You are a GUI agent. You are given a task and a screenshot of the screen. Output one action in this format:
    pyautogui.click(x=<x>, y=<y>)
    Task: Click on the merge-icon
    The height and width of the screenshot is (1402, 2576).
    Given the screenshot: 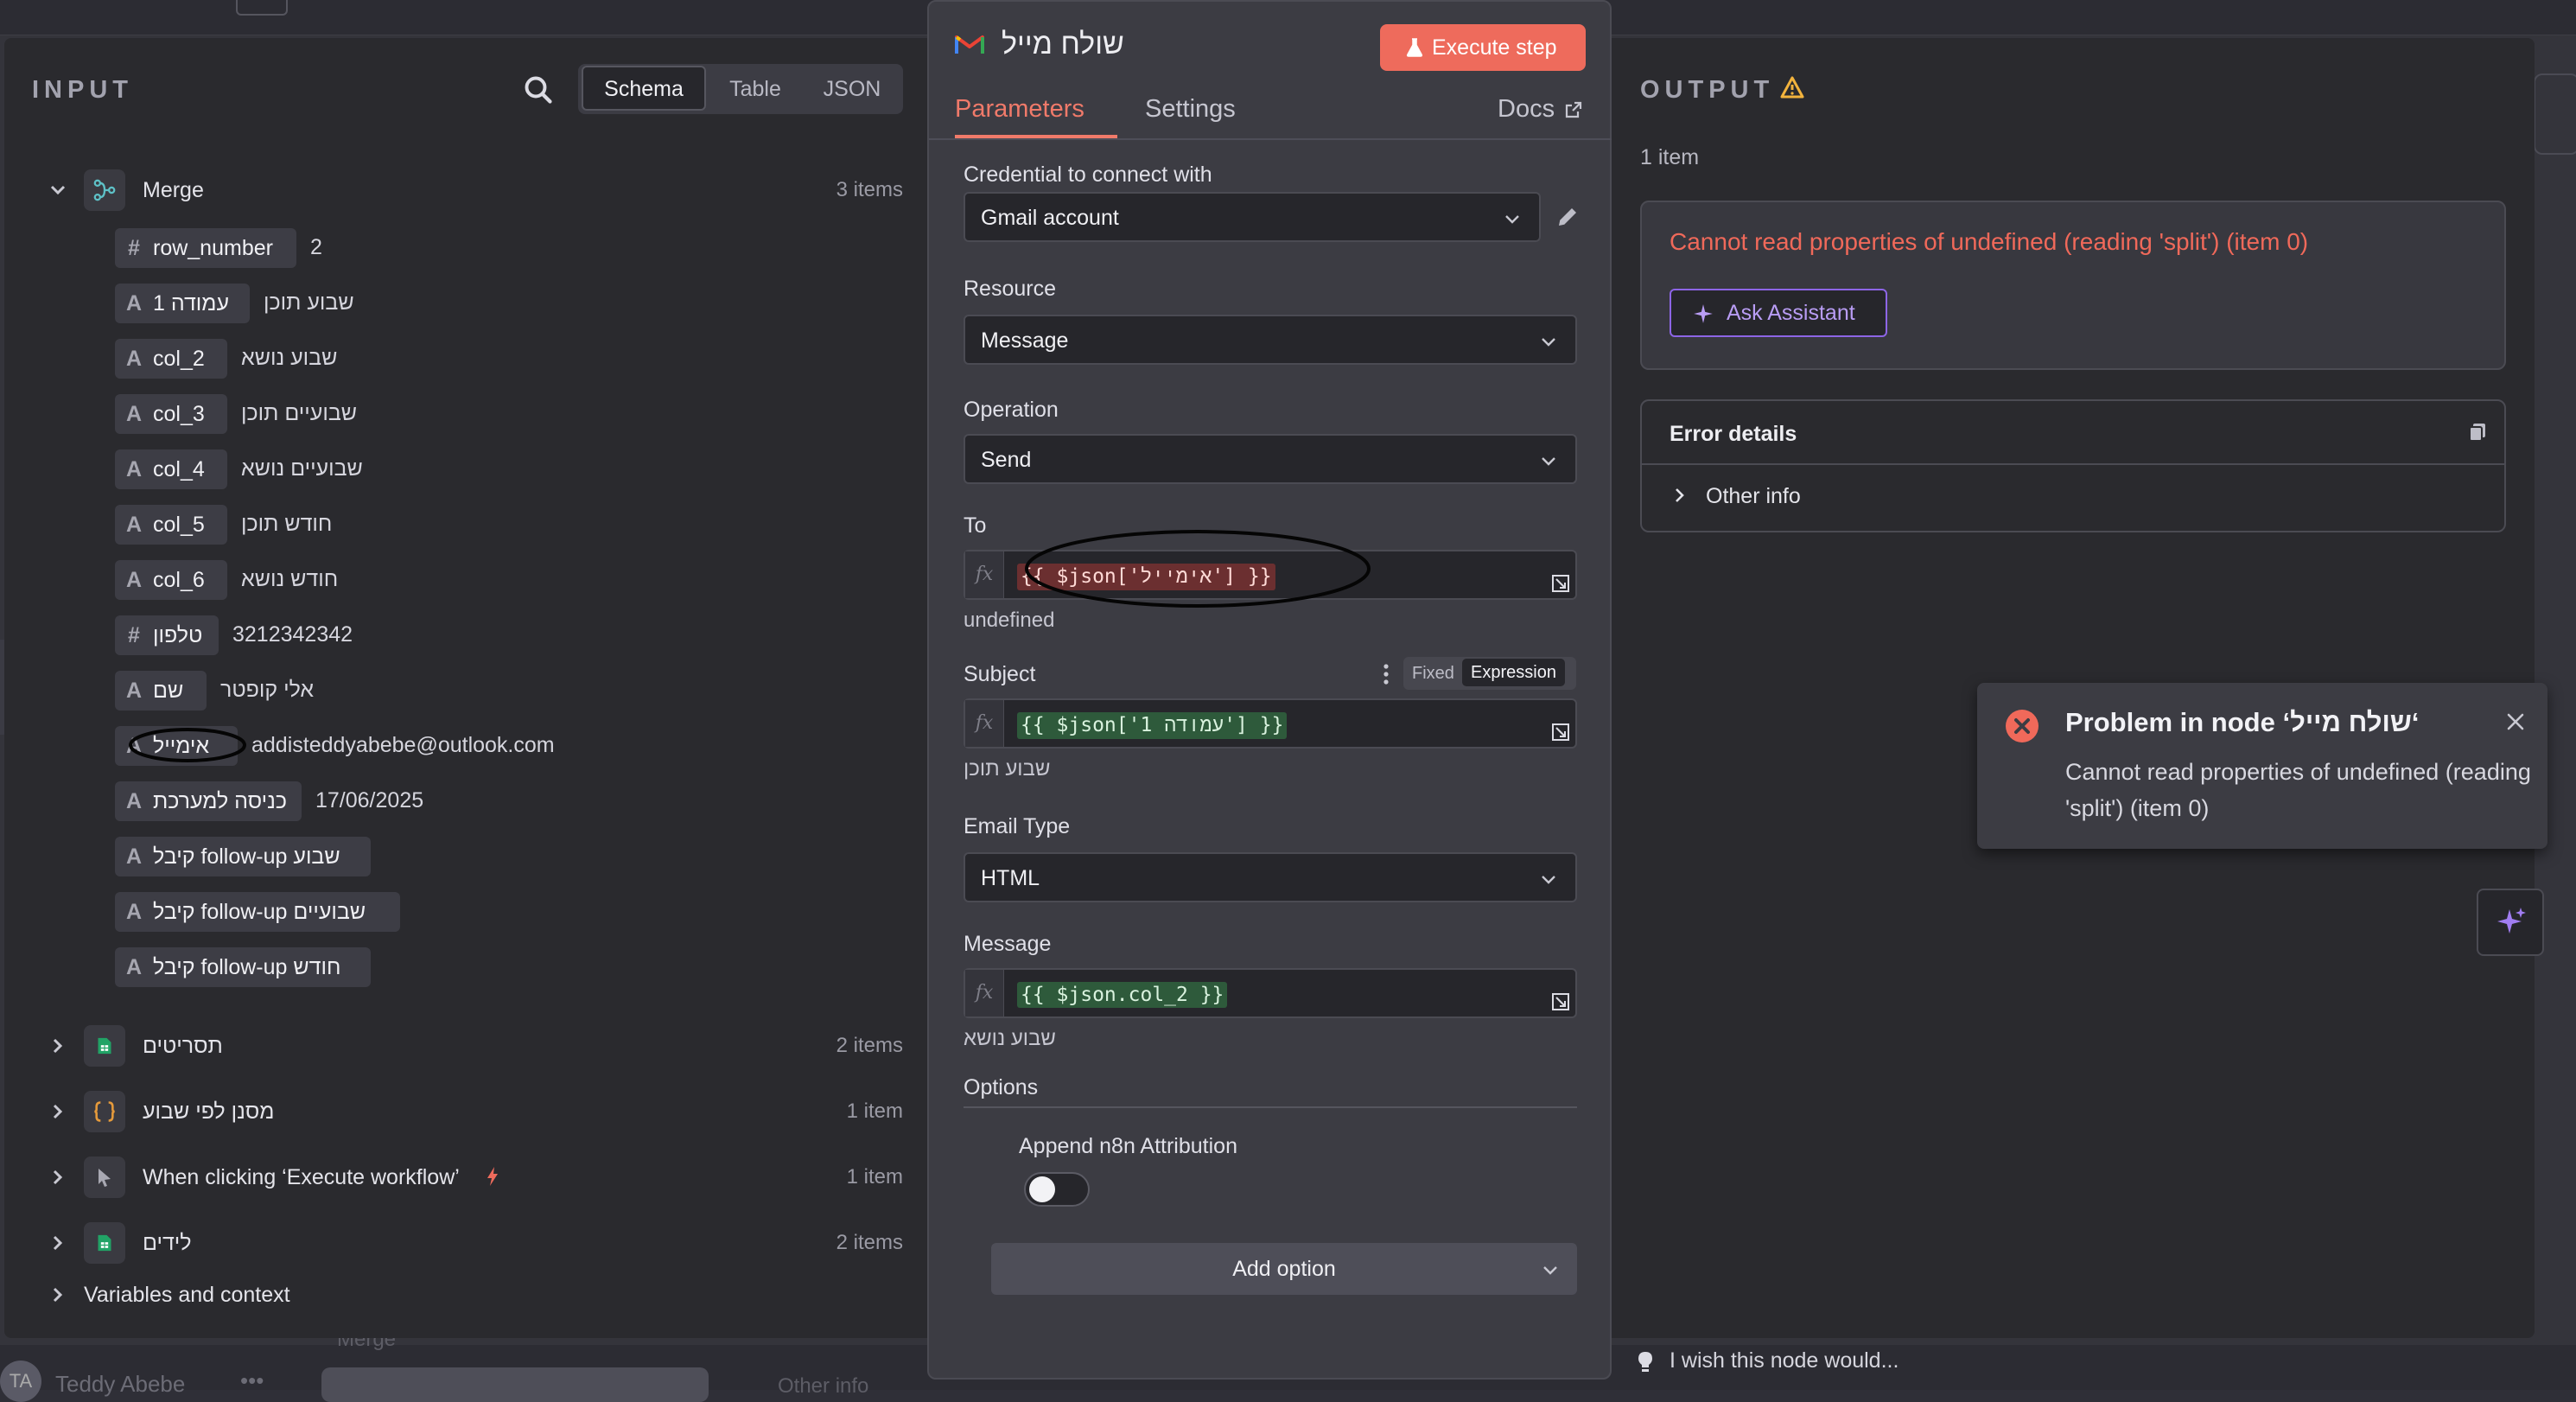 What is the action you would take?
    pyautogui.click(x=105, y=190)
    